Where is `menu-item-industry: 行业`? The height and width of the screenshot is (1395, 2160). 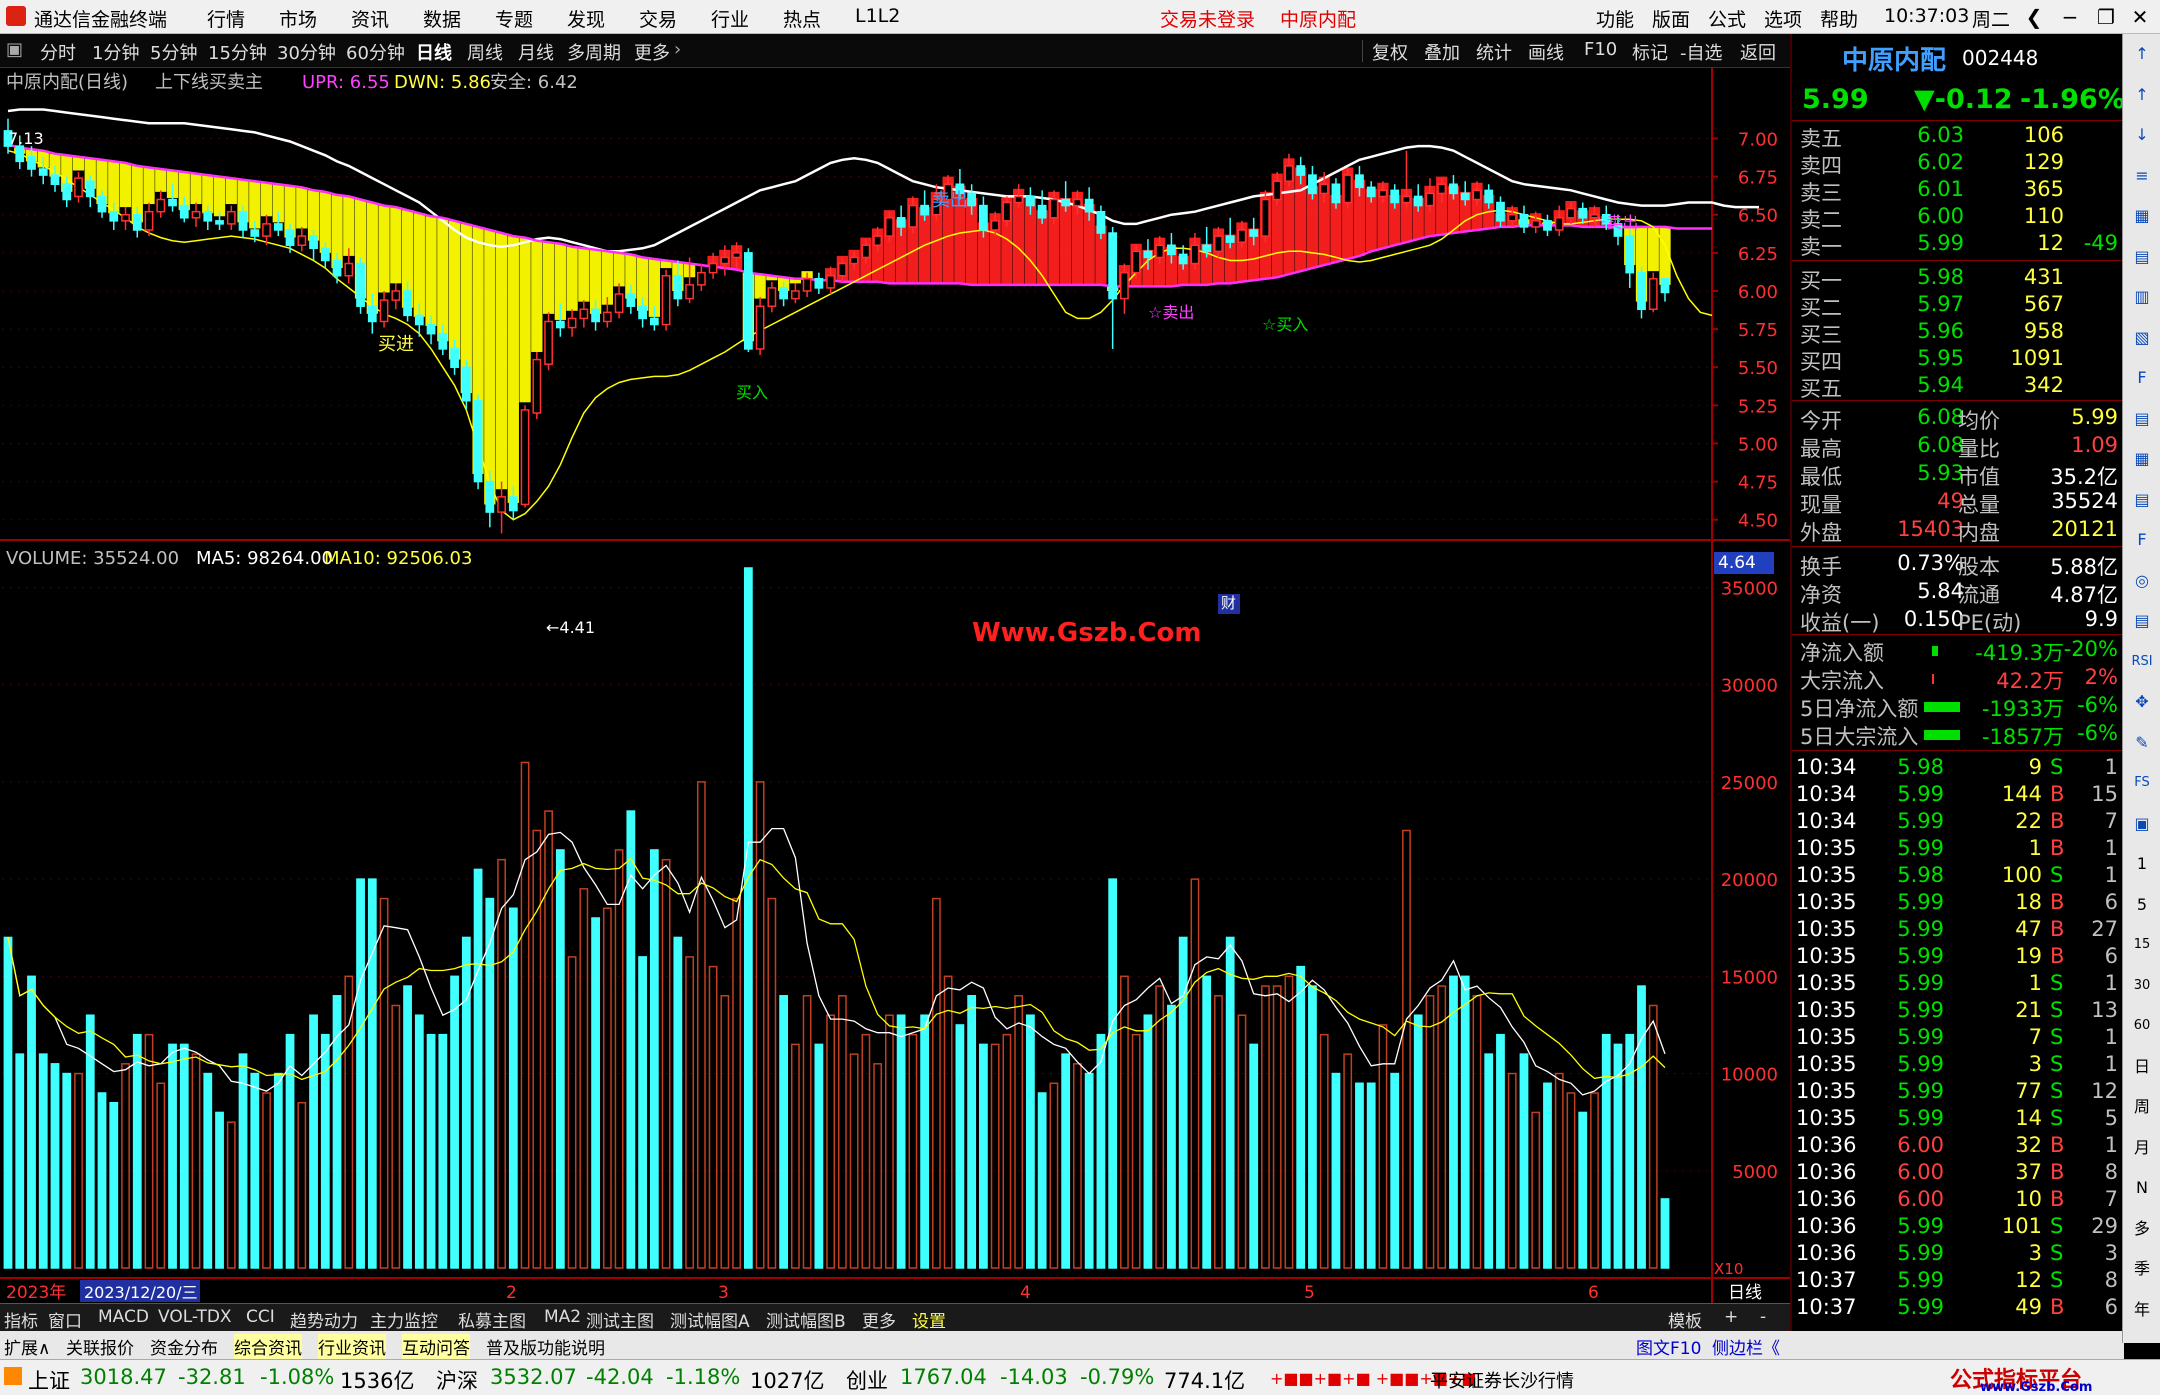
menu-item-industry: 行业 is located at coordinates (730, 18).